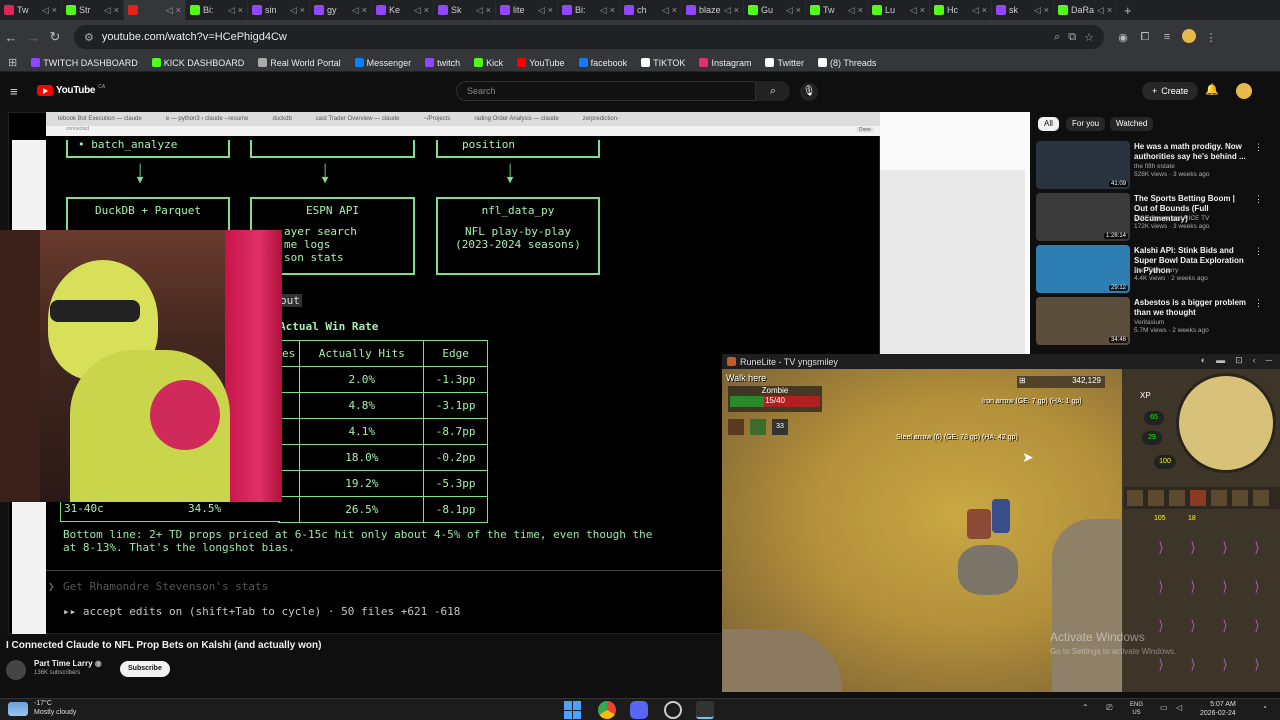  I want to click on minimap, so click(1226, 423).